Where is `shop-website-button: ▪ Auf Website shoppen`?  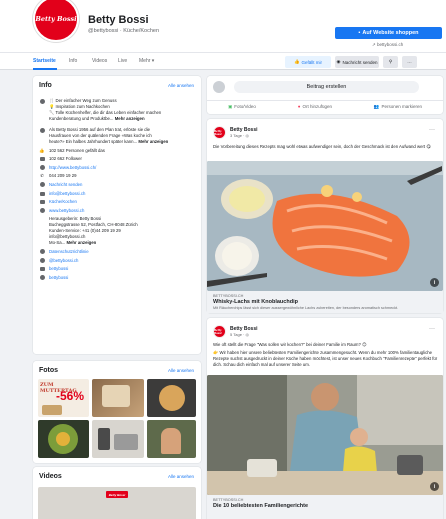 shop-website-button: ▪ Auf Website shoppen is located at coordinates (388, 33).